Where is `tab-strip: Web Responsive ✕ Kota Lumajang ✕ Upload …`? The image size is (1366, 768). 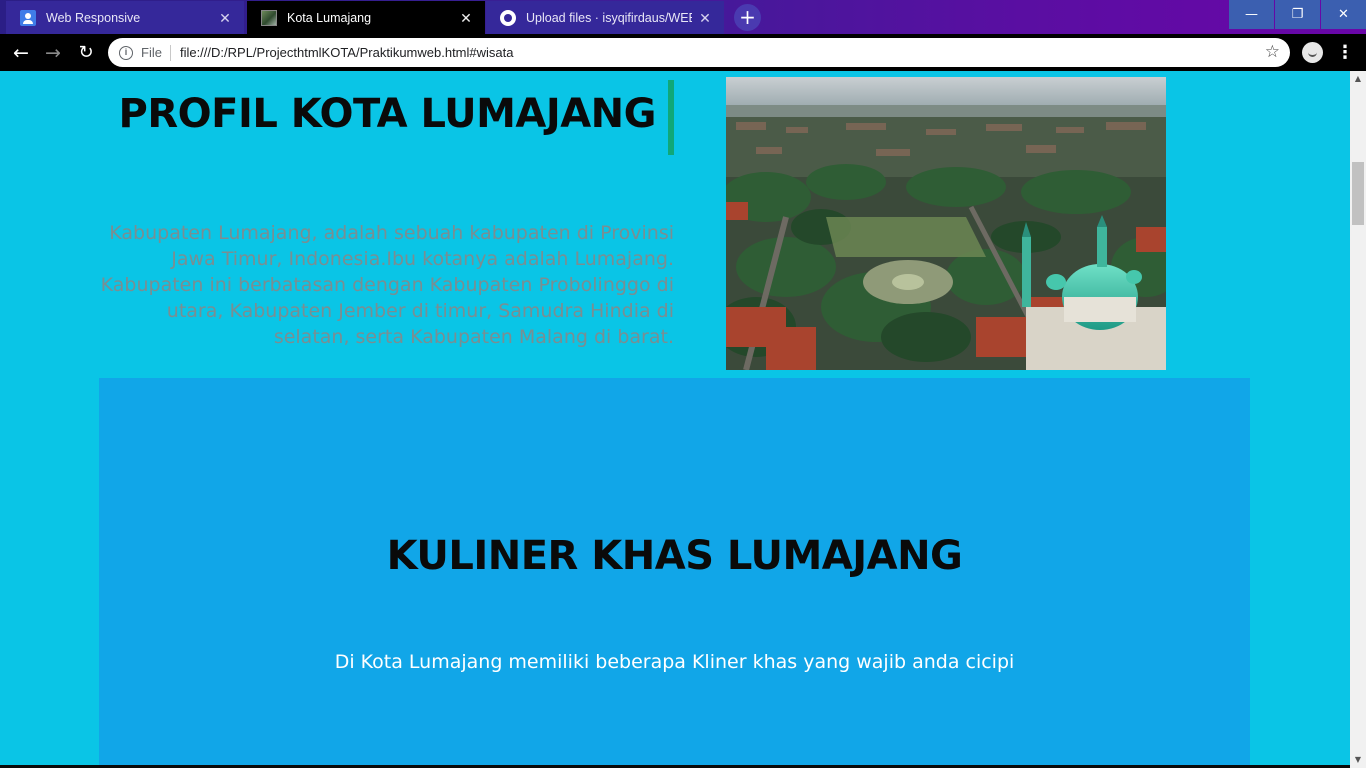 tab-strip: Web Responsive ✕ Kota Lumajang ✕ Upload … is located at coordinates (683, 17).